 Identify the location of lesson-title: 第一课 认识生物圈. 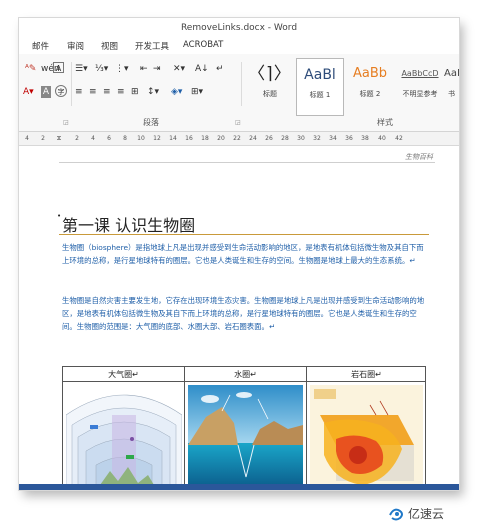
(129, 225).